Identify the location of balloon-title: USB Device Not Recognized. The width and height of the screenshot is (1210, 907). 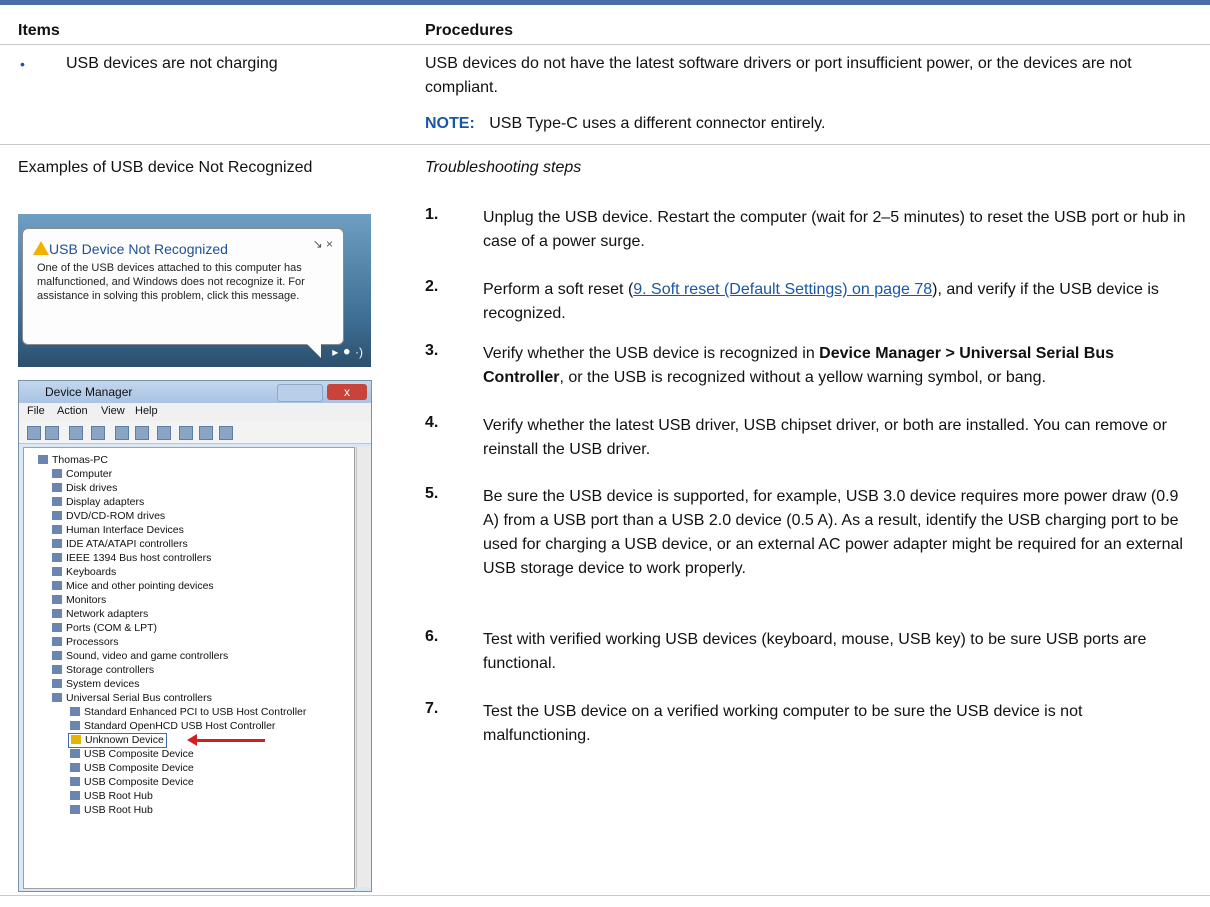
(138, 249).